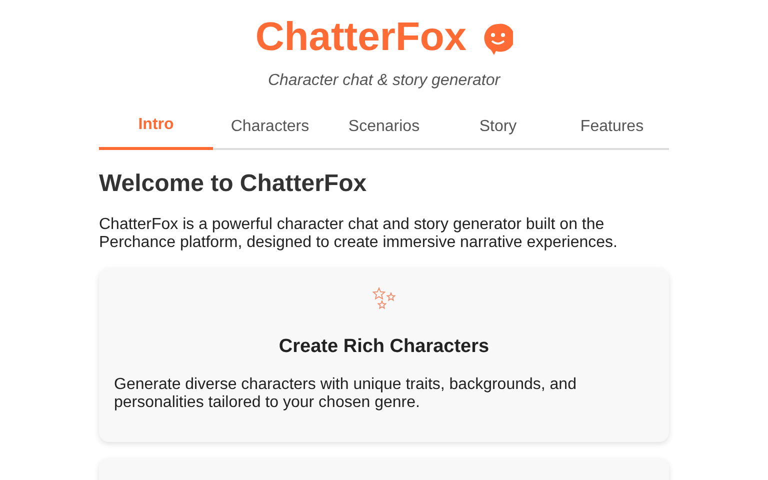 The height and width of the screenshot is (480, 768). I want to click on card-description: Generate diverse characters with unique traits, backgrounds, and personalities tailored to your chosen genre., so click(346, 394).